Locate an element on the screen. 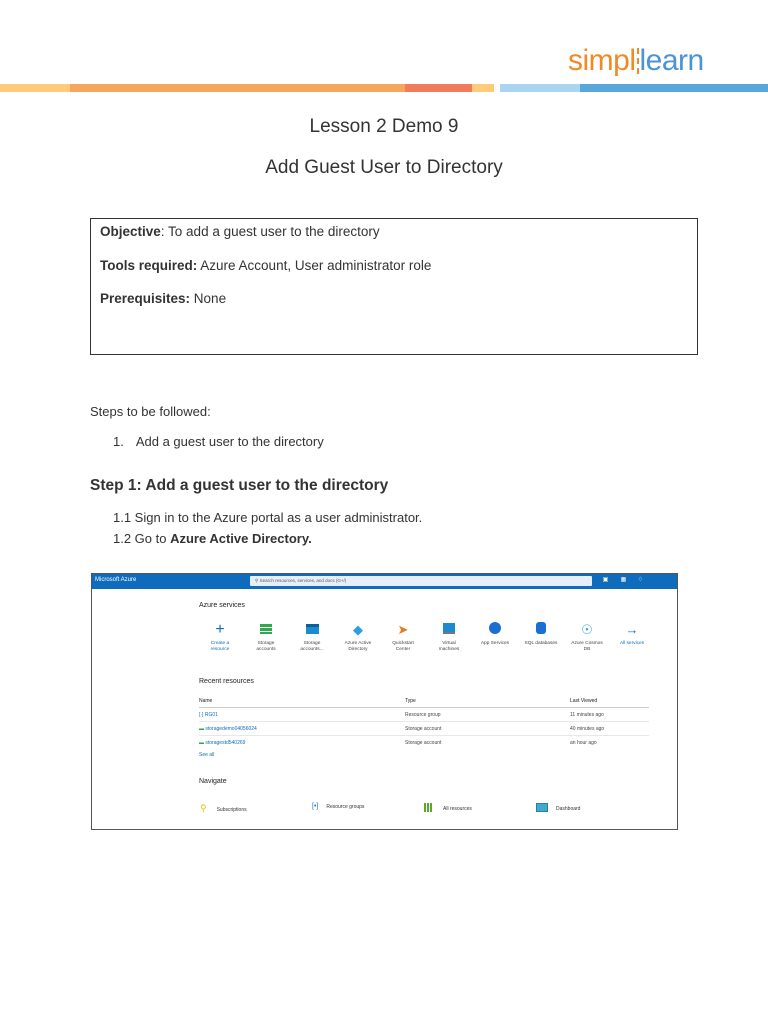 This screenshot has height=1024, width=768. lesson-title: Lesson 2 Demo 9 is located at coordinates (384, 126).